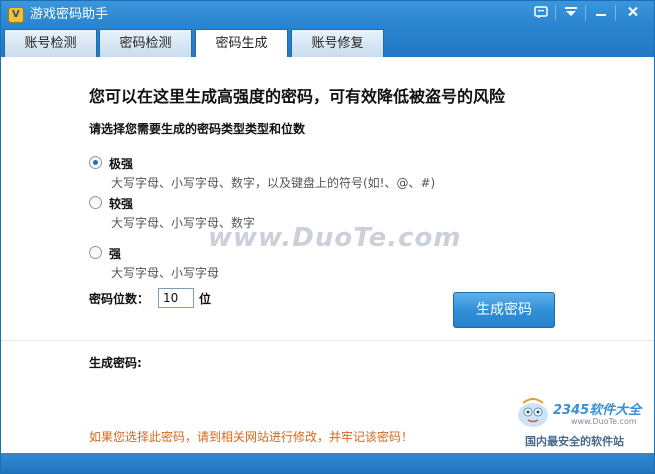  I want to click on option-description: 大写字母、小写字母、数字，以及键盘上的符号(如!、@、#), so click(273, 183).